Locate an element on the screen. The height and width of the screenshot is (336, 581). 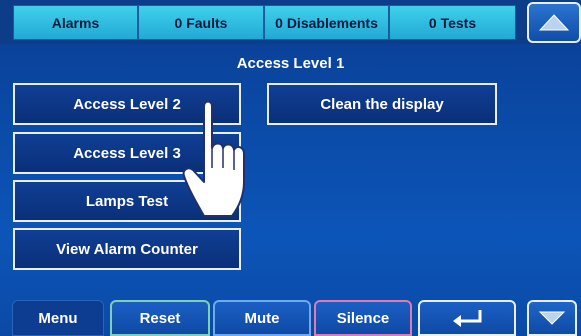
return-arrow-icon is located at coordinates (467, 318).